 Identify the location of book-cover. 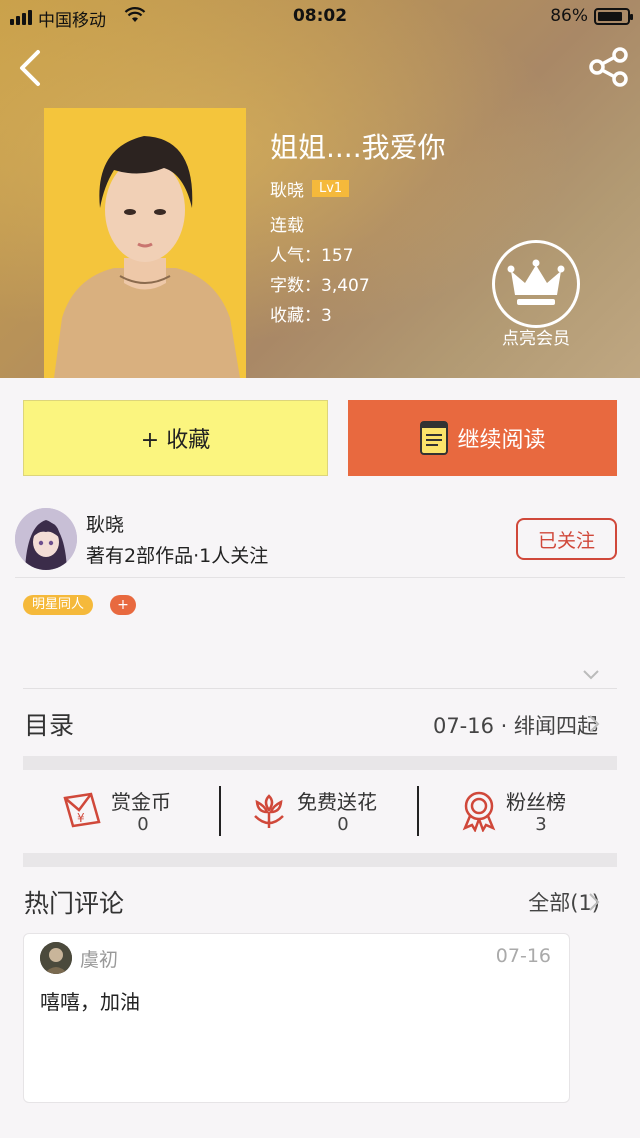
(145, 243).